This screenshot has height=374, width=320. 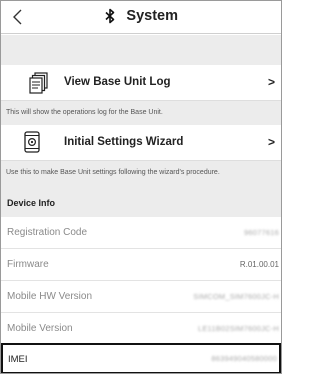 I want to click on page-title: System, so click(x=152, y=15).